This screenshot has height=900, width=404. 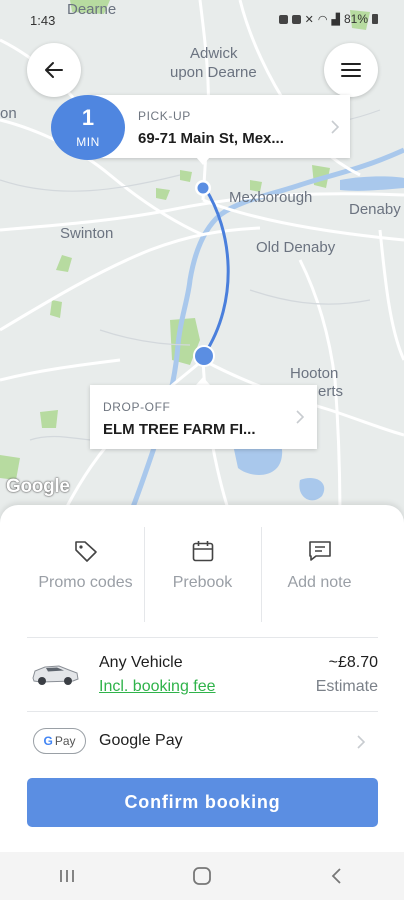 What do you see at coordinates (202, 740) in the screenshot?
I see `payment-method-row: G Pay Google Pay` at bounding box center [202, 740].